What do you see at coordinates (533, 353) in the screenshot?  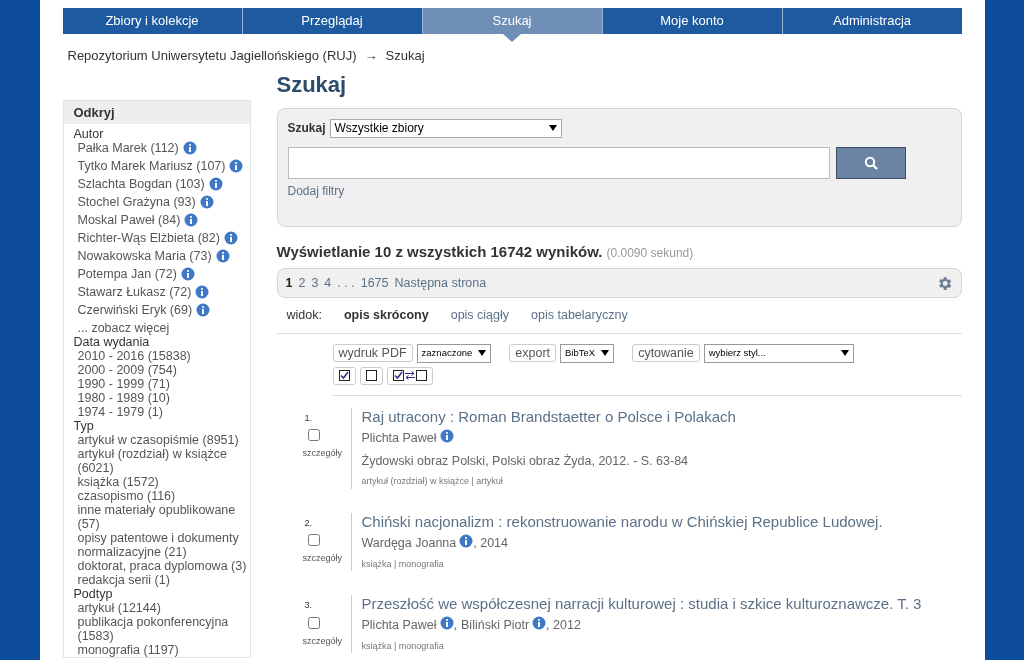 I see `action-button: export` at bounding box center [533, 353].